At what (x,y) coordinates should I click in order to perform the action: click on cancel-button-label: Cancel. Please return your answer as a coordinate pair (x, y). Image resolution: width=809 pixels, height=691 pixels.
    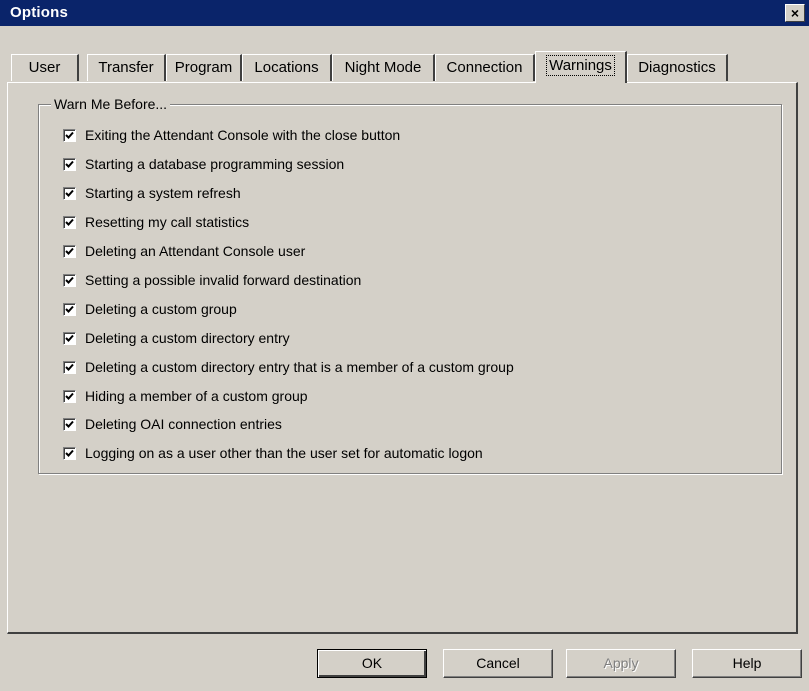
    Looking at the image, I should click on (498, 663).